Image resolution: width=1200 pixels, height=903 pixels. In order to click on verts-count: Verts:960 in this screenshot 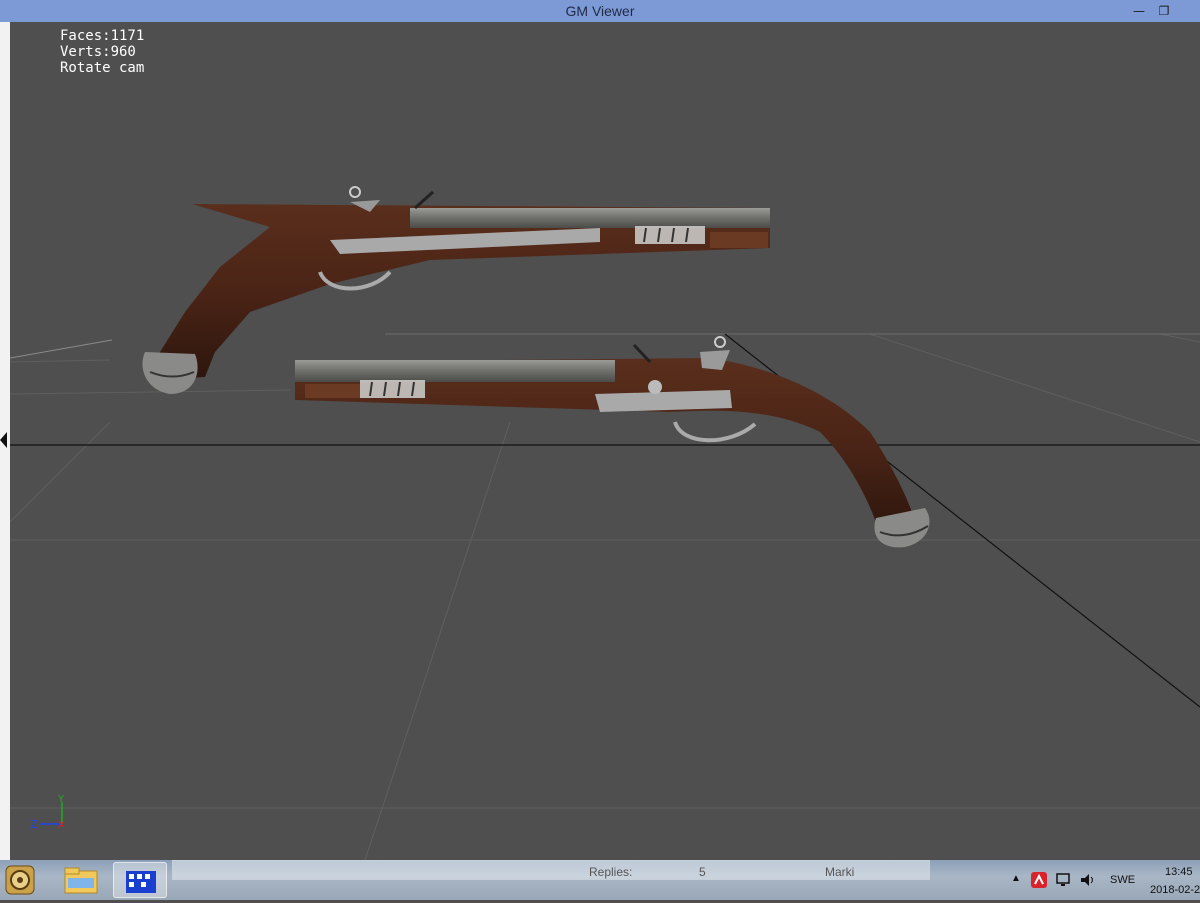, I will do `click(98, 52)`.